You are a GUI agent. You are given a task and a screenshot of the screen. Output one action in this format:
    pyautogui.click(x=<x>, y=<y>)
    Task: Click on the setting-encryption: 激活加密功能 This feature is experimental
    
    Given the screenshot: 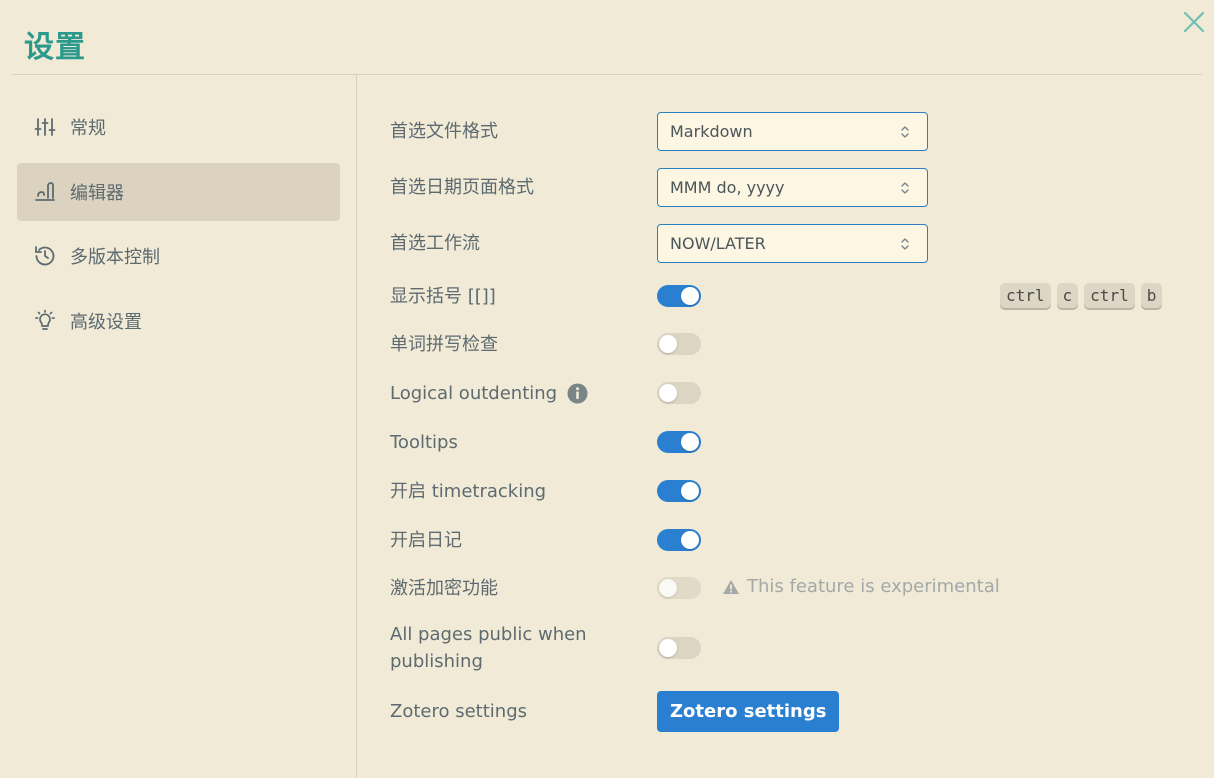 What is the action you would take?
    pyautogui.click(x=802, y=588)
    